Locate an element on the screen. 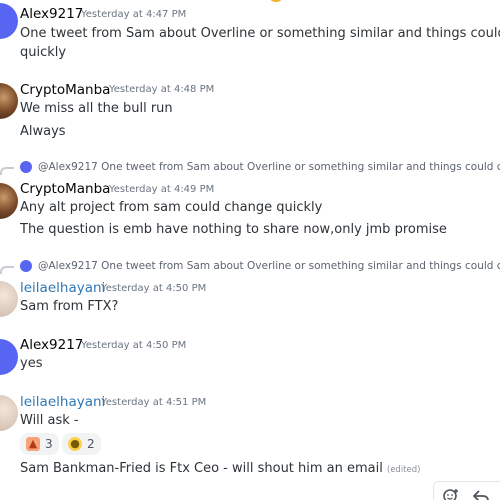  angry-face-emoji-icon: ▲ is located at coordinates (33, 444).